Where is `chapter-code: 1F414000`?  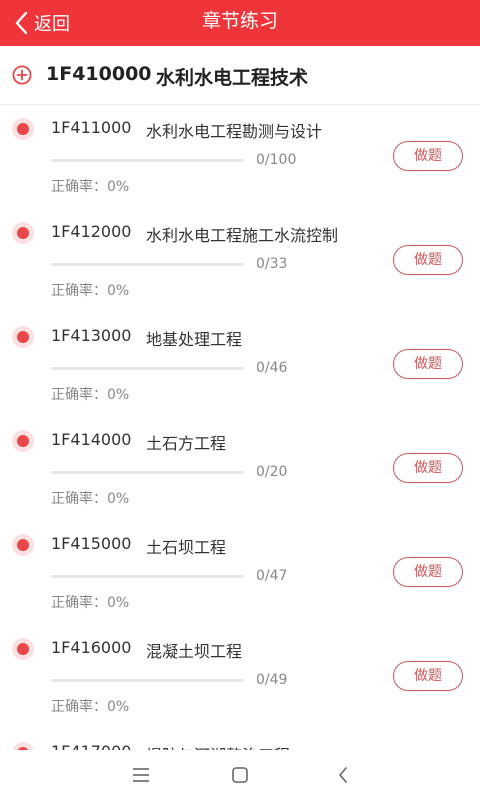
chapter-code: 1F414000 is located at coordinates (91, 439).